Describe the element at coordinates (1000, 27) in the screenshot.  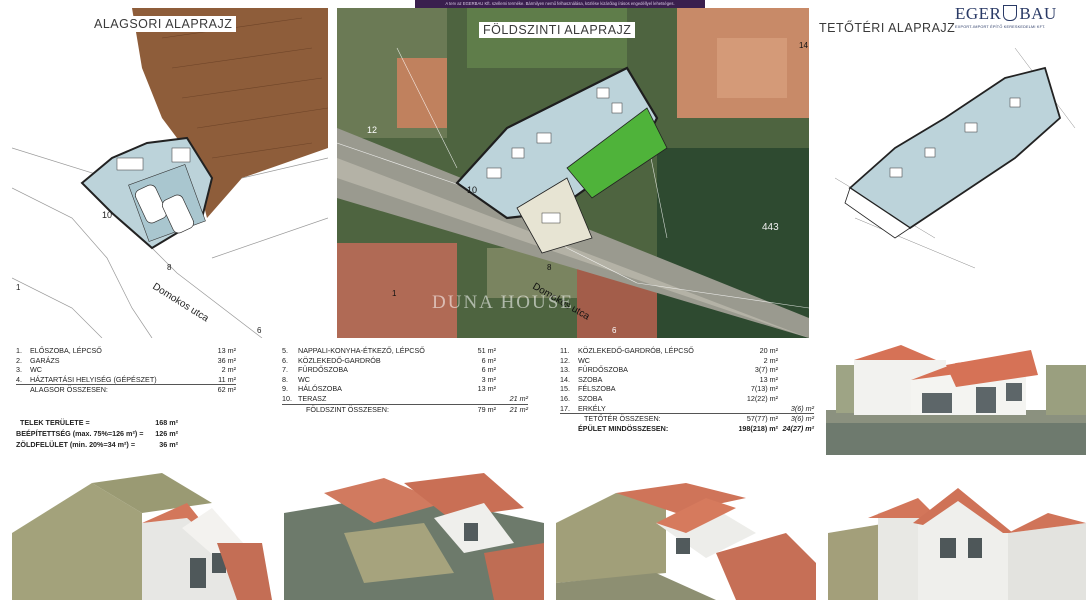
I see `logo-tagline: EXPORT-IMPORT ÉPÍTŐ KERESKEDELMI KFT.` at that location.